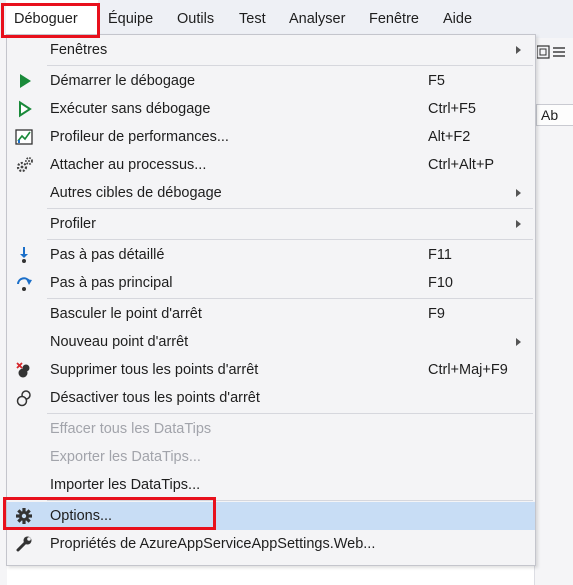  I want to click on menu-item-shortcut: Alt+F2, so click(449, 137).